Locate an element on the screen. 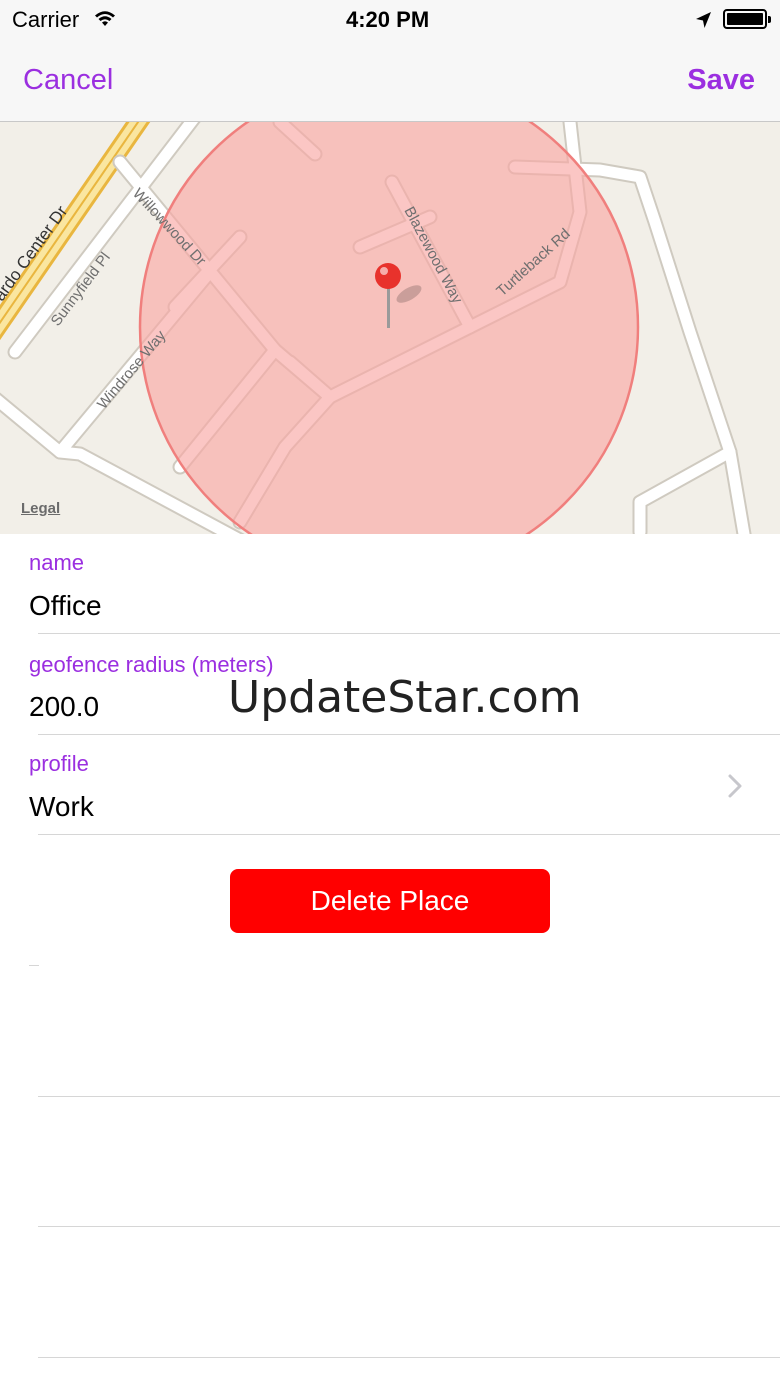 Image resolution: width=780 pixels, height=1387 pixels. chevron-right-icon is located at coordinates (735, 786).